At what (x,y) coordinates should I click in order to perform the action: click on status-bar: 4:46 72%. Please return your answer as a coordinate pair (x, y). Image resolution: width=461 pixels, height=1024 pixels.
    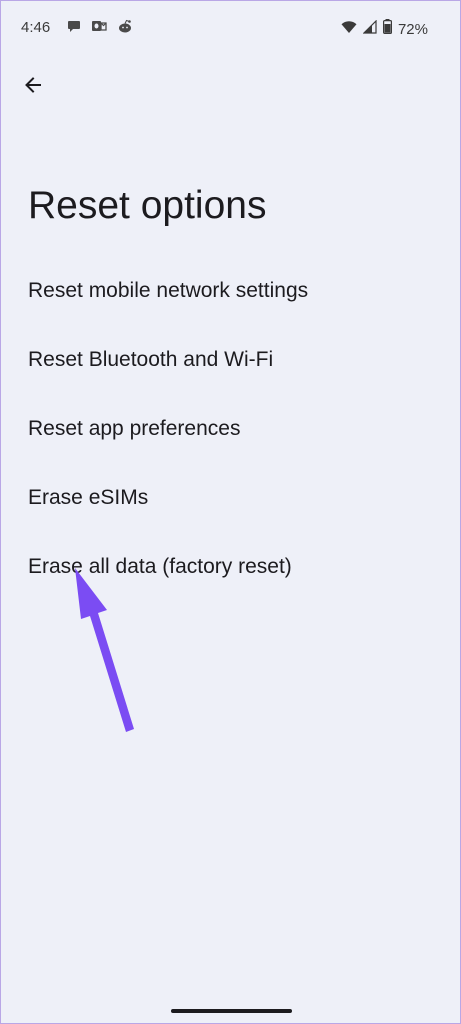
    Looking at the image, I should click on (230, 29).